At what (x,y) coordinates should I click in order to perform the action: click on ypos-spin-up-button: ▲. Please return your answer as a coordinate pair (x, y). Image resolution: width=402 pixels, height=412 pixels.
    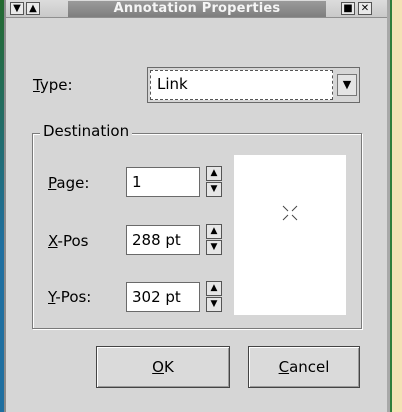
    Looking at the image, I should click on (214, 288).